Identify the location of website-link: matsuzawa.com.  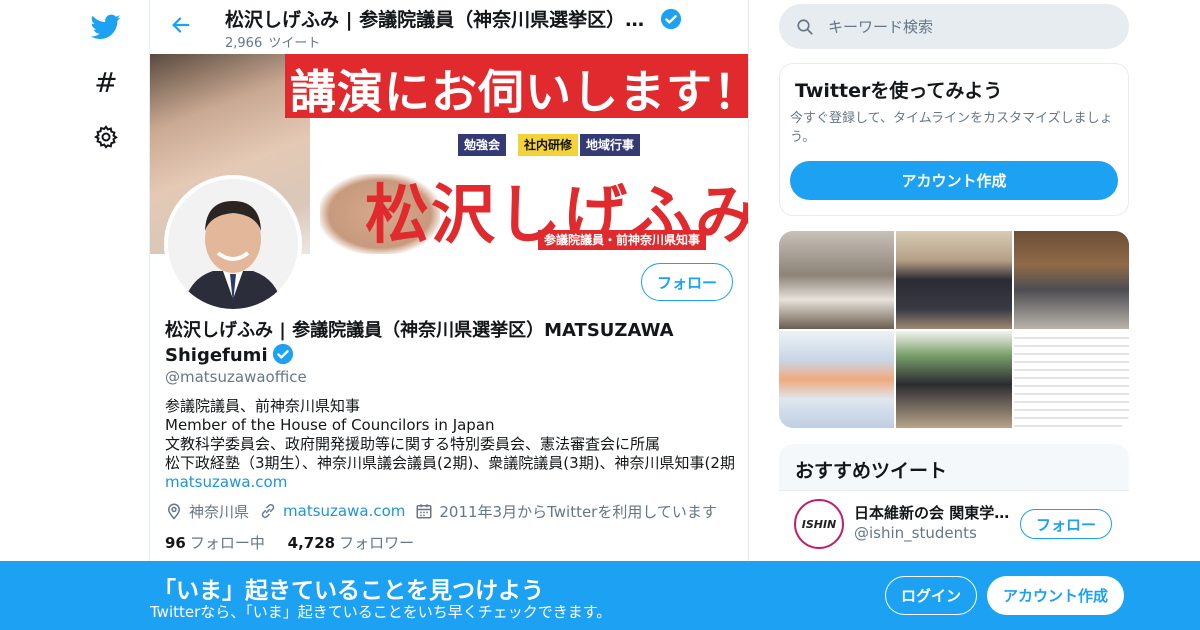
(344, 511).